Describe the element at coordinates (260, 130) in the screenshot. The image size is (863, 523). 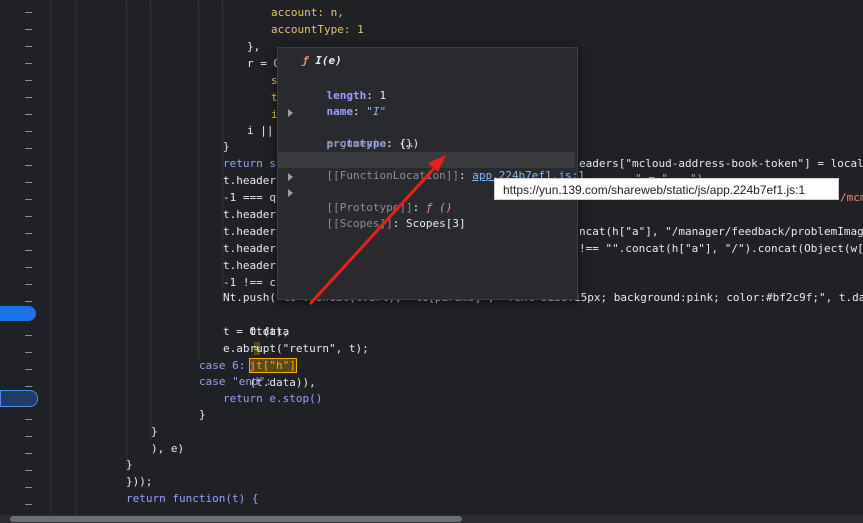
I see `code-line: i ||` at that location.